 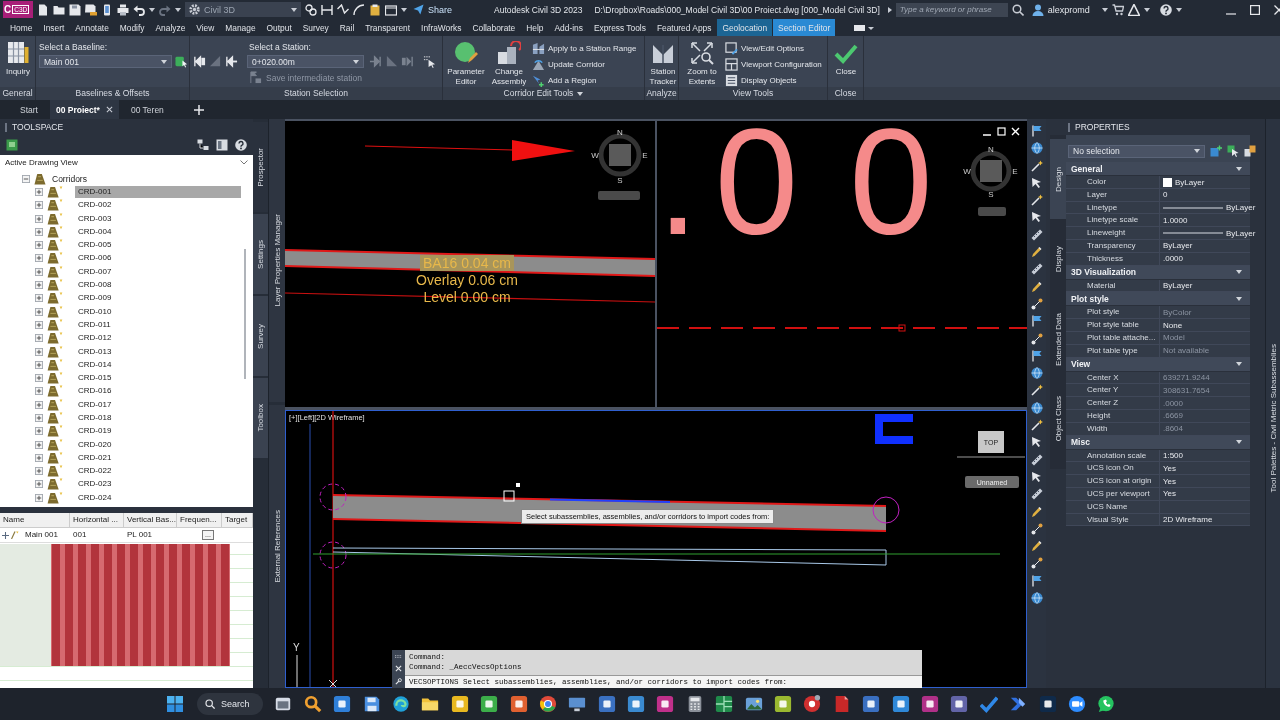 I want to click on clipboard-icon, so click(x=375, y=9).